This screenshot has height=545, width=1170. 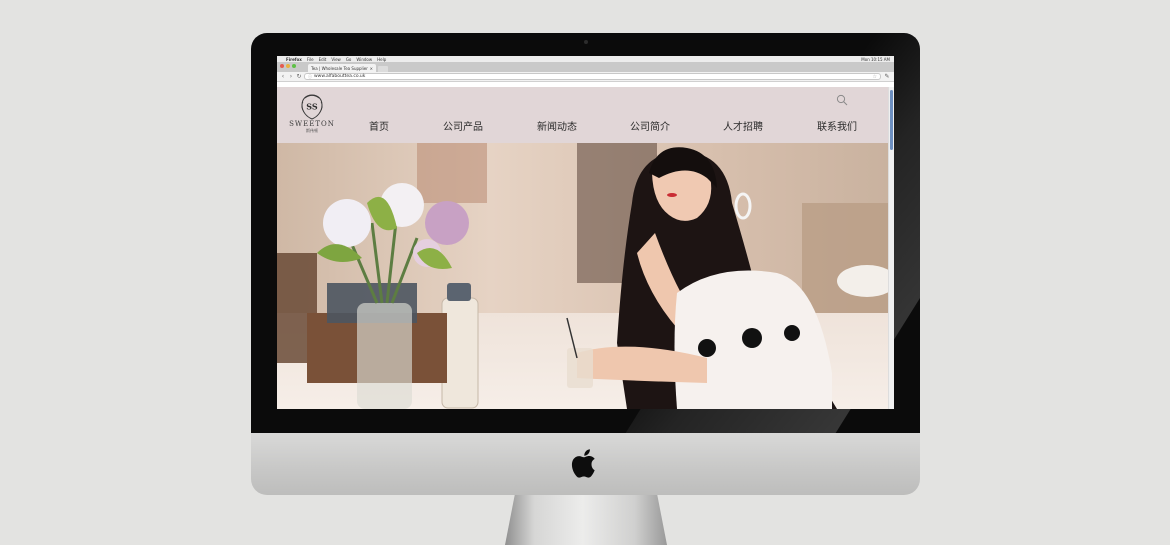 What do you see at coordinates (310, 59) in the screenshot?
I see `menu-item-file: File` at bounding box center [310, 59].